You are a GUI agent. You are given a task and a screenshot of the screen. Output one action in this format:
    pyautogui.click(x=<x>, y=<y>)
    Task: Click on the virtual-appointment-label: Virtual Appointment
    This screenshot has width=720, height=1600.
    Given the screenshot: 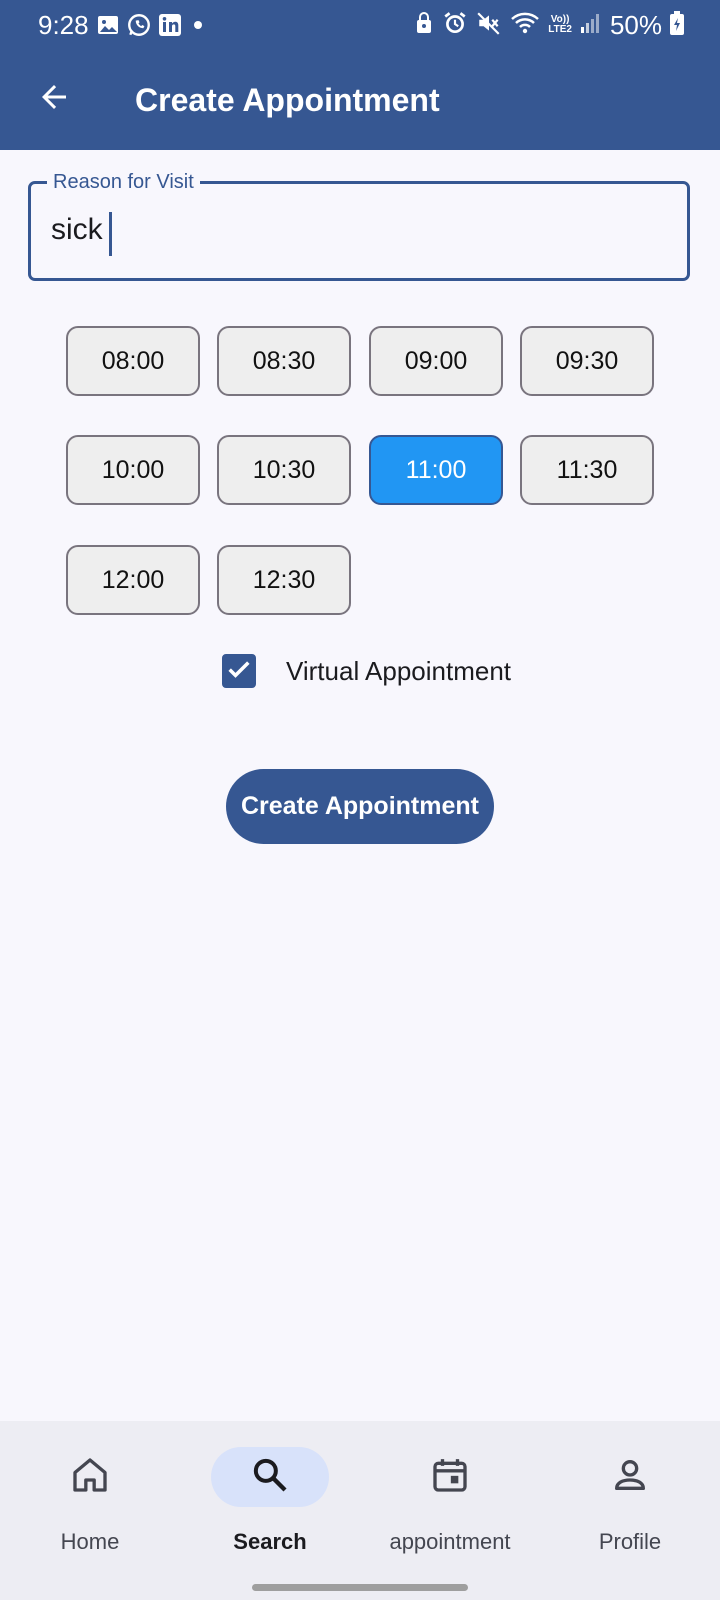 What is the action you would take?
    pyautogui.click(x=398, y=670)
    